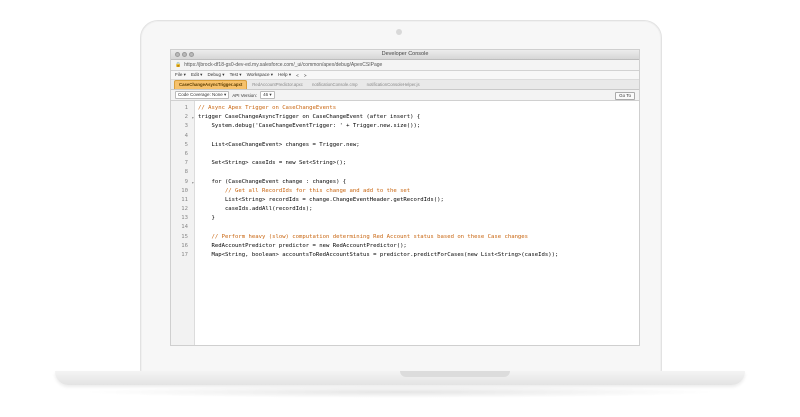 The height and width of the screenshot is (417, 800). Describe the element at coordinates (418, 218) in the screenshot. I see `code-line: }` at that location.